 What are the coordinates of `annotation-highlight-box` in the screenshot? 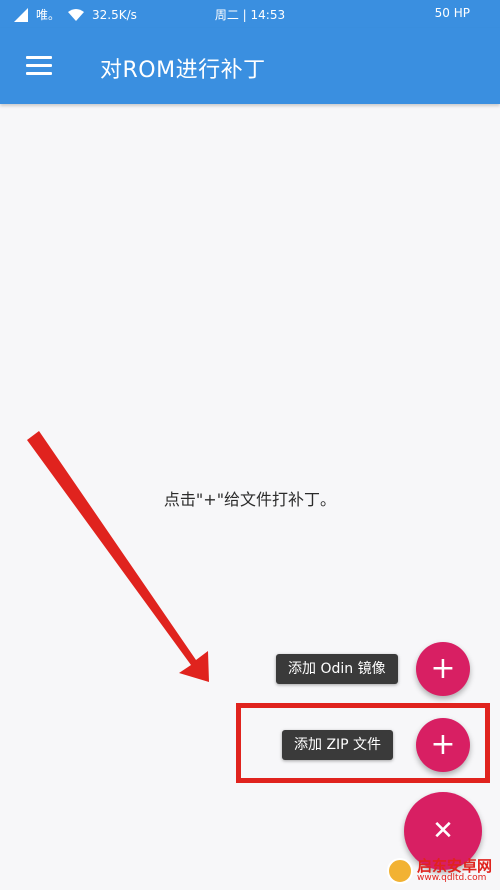 It's located at (363, 743).